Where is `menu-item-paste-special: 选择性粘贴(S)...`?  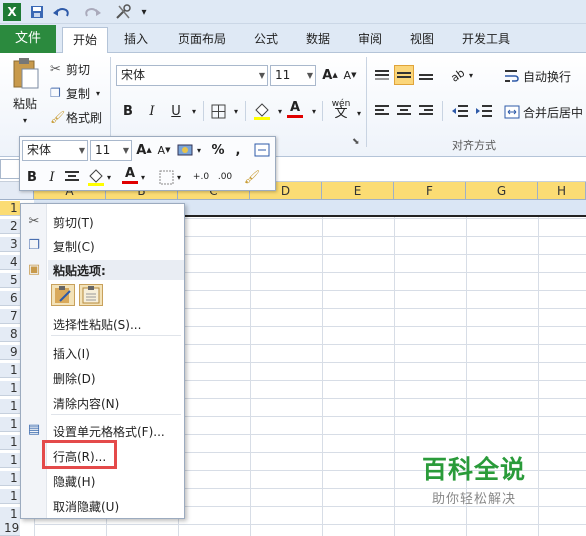 menu-item-paste-special: 选择性粘贴(S)... is located at coordinates (97, 324).